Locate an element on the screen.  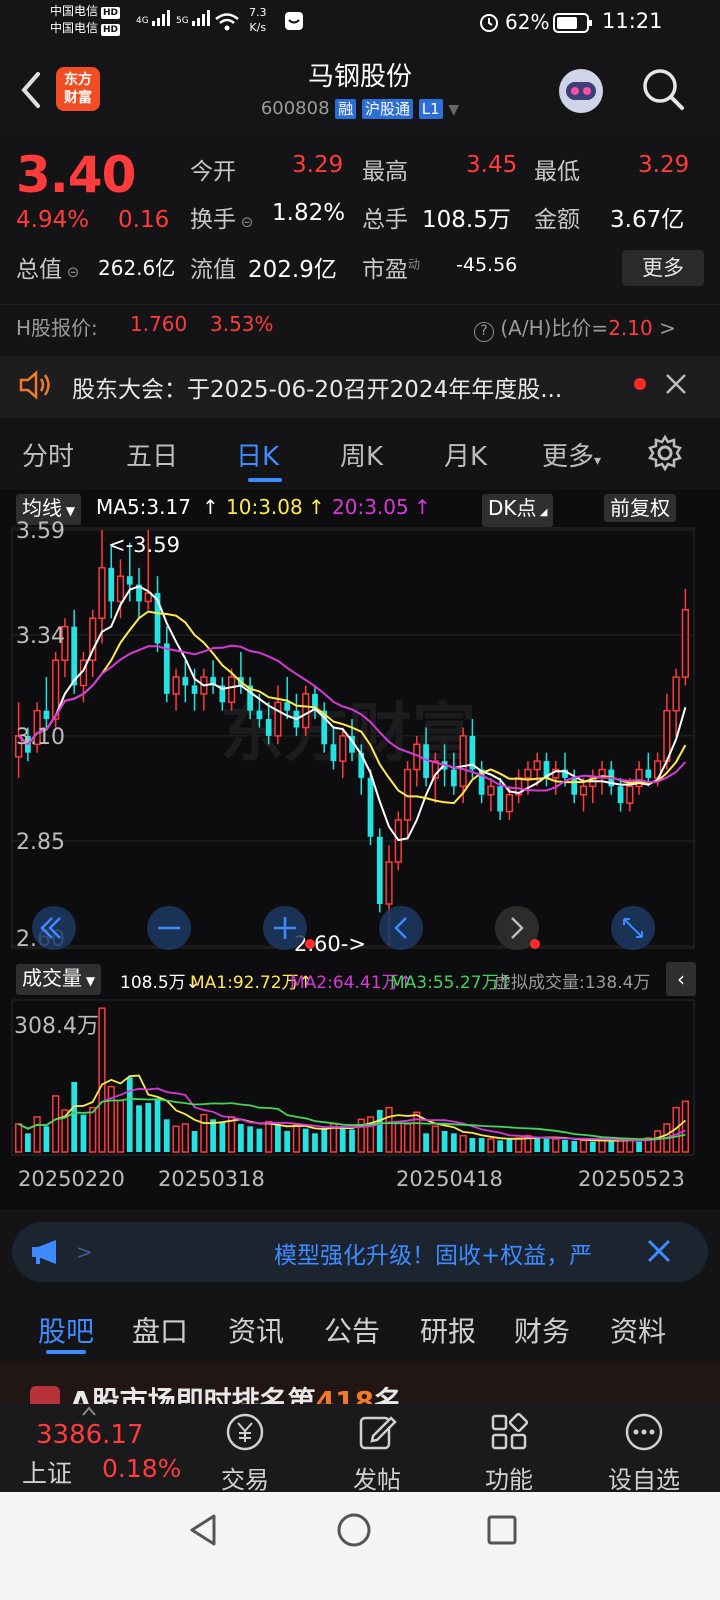
dropdown-triangle-icon: ▼ is located at coordinates (453, 110).